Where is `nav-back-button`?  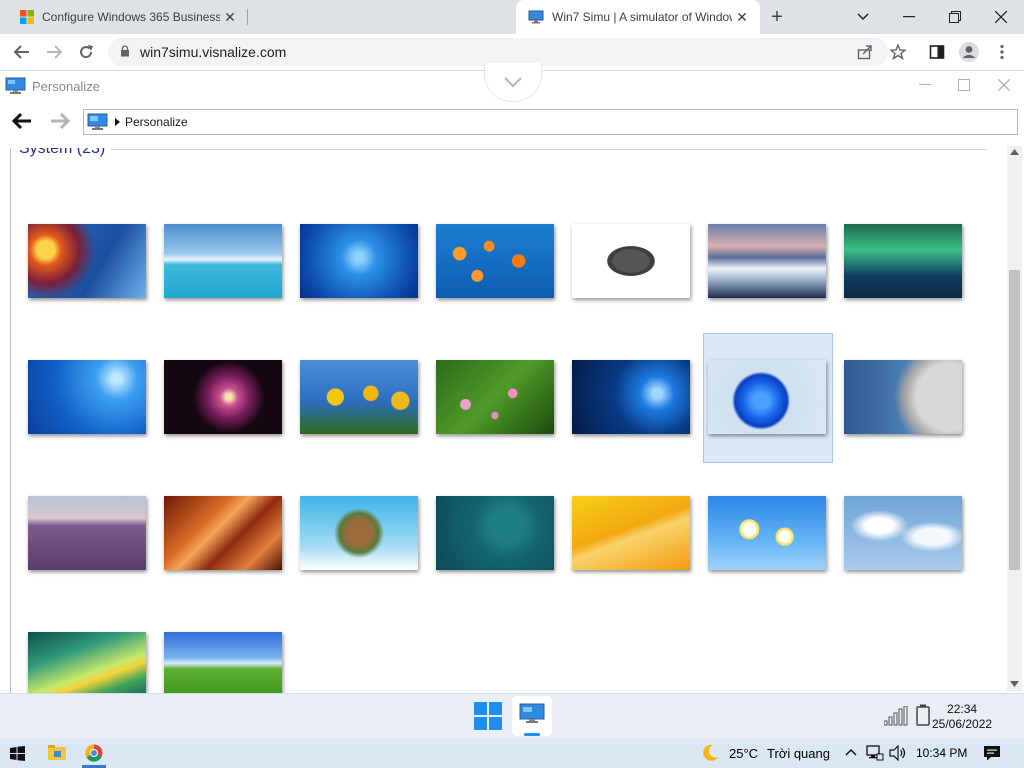 nav-back-button is located at coordinates (21, 123).